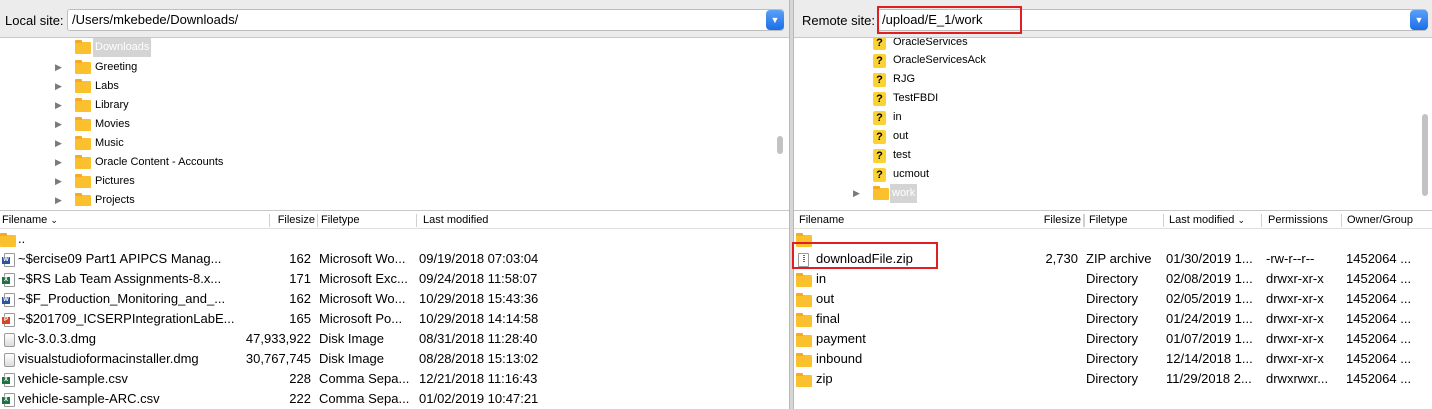  I want to click on list-item: .., so click(394, 239).